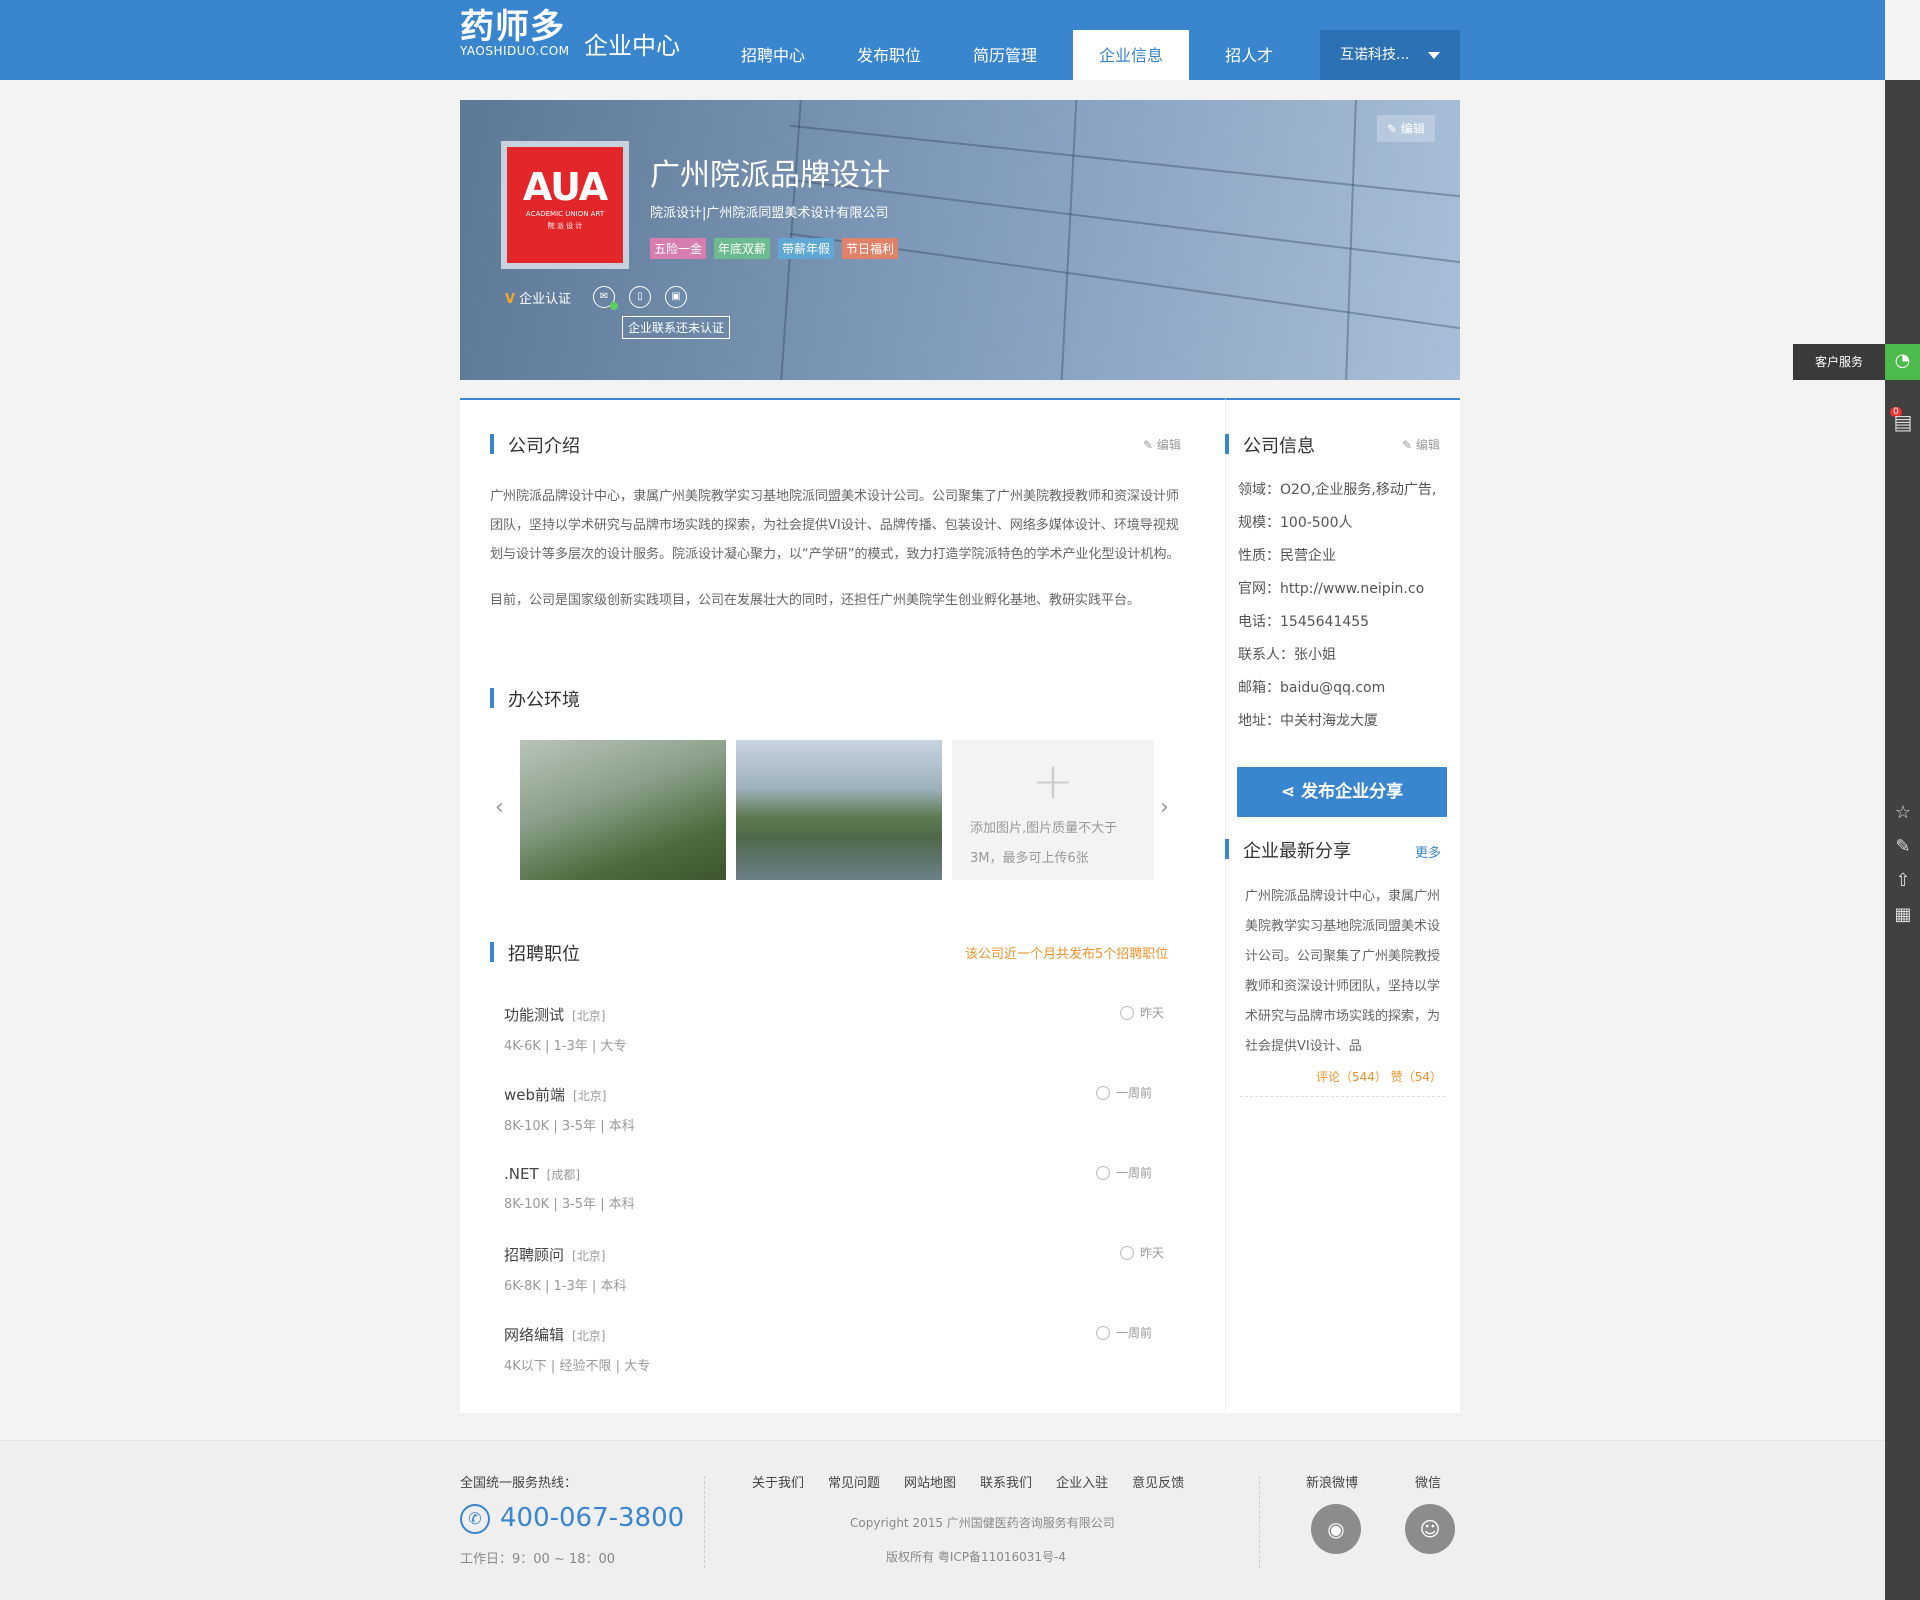  I want to click on intro-title: 公司介绍, so click(535, 445).